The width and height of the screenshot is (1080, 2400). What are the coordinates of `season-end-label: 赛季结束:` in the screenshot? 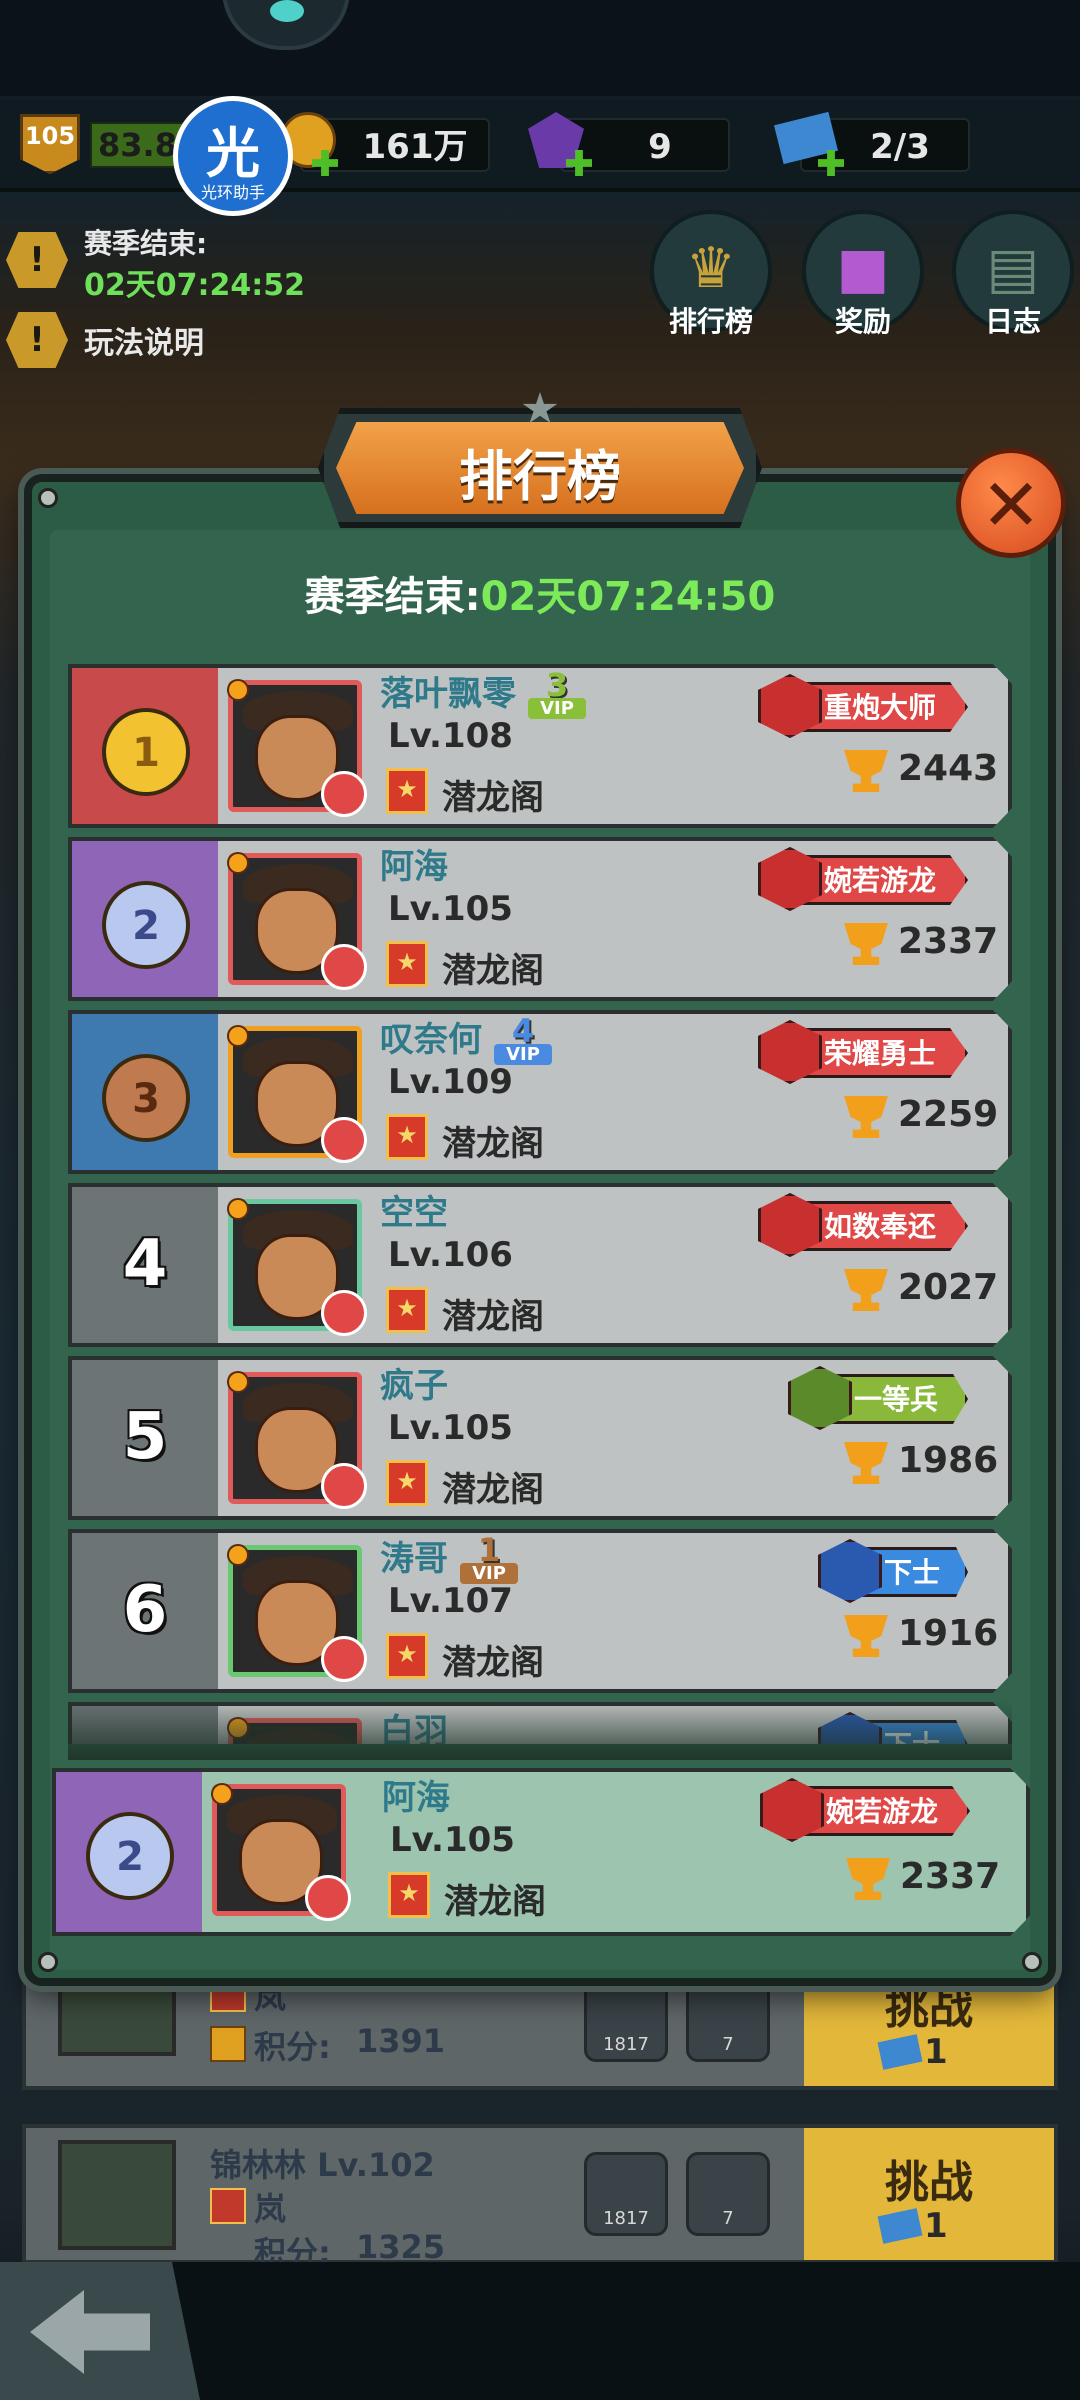 It's located at (146, 243).